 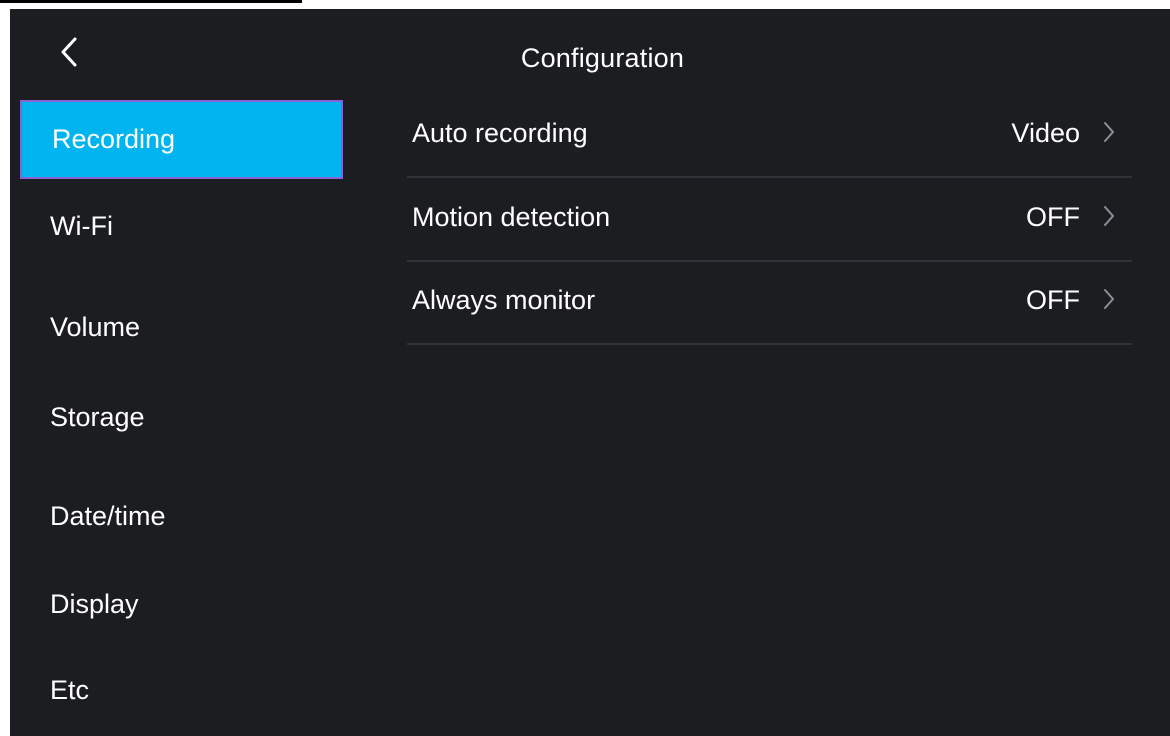 What do you see at coordinates (95, 327) in the screenshot?
I see `sidebar-item-label: Volume` at bounding box center [95, 327].